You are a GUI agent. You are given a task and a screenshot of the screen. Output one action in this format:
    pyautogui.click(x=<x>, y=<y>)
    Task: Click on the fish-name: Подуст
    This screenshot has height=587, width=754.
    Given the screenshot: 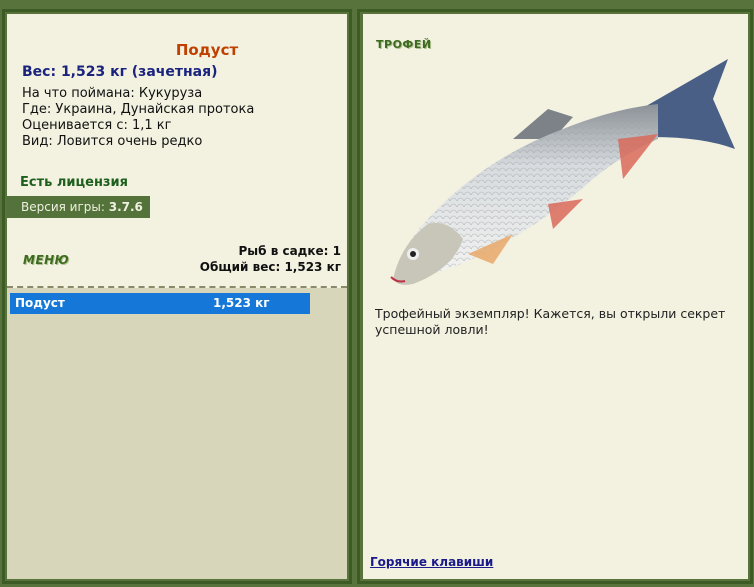 What is the action you would take?
    pyautogui.click(x=207, y=50)
    